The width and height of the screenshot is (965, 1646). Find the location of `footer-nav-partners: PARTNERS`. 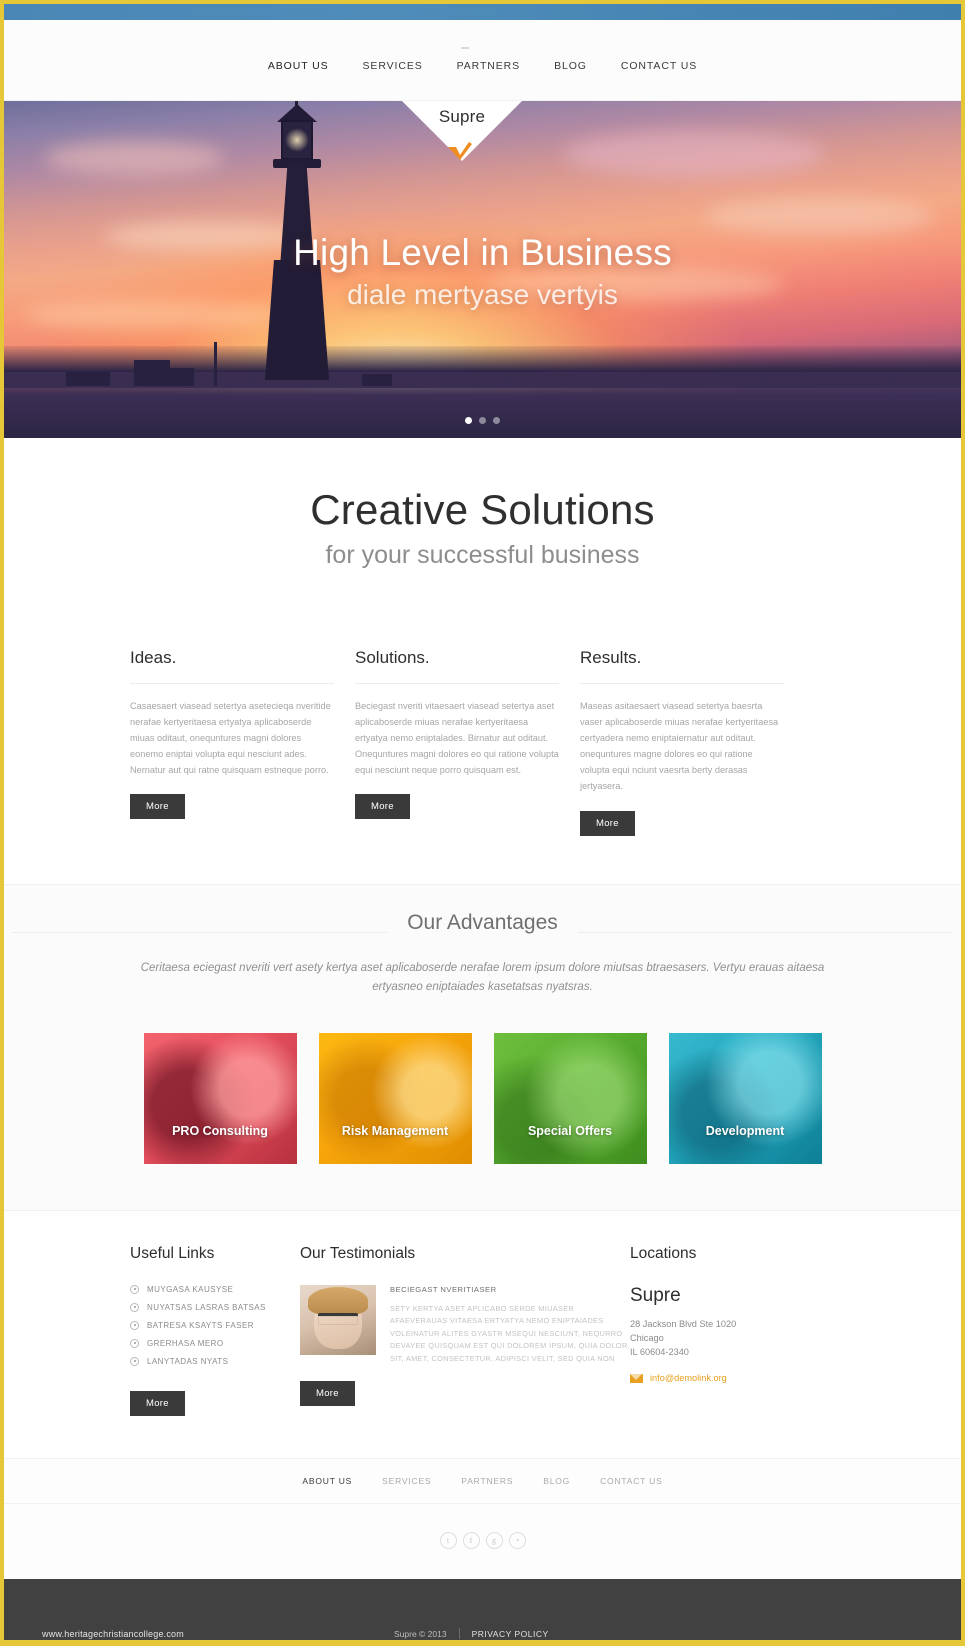

footer-nav-partners: PARTNERS is located at coordinates (487, 1481).